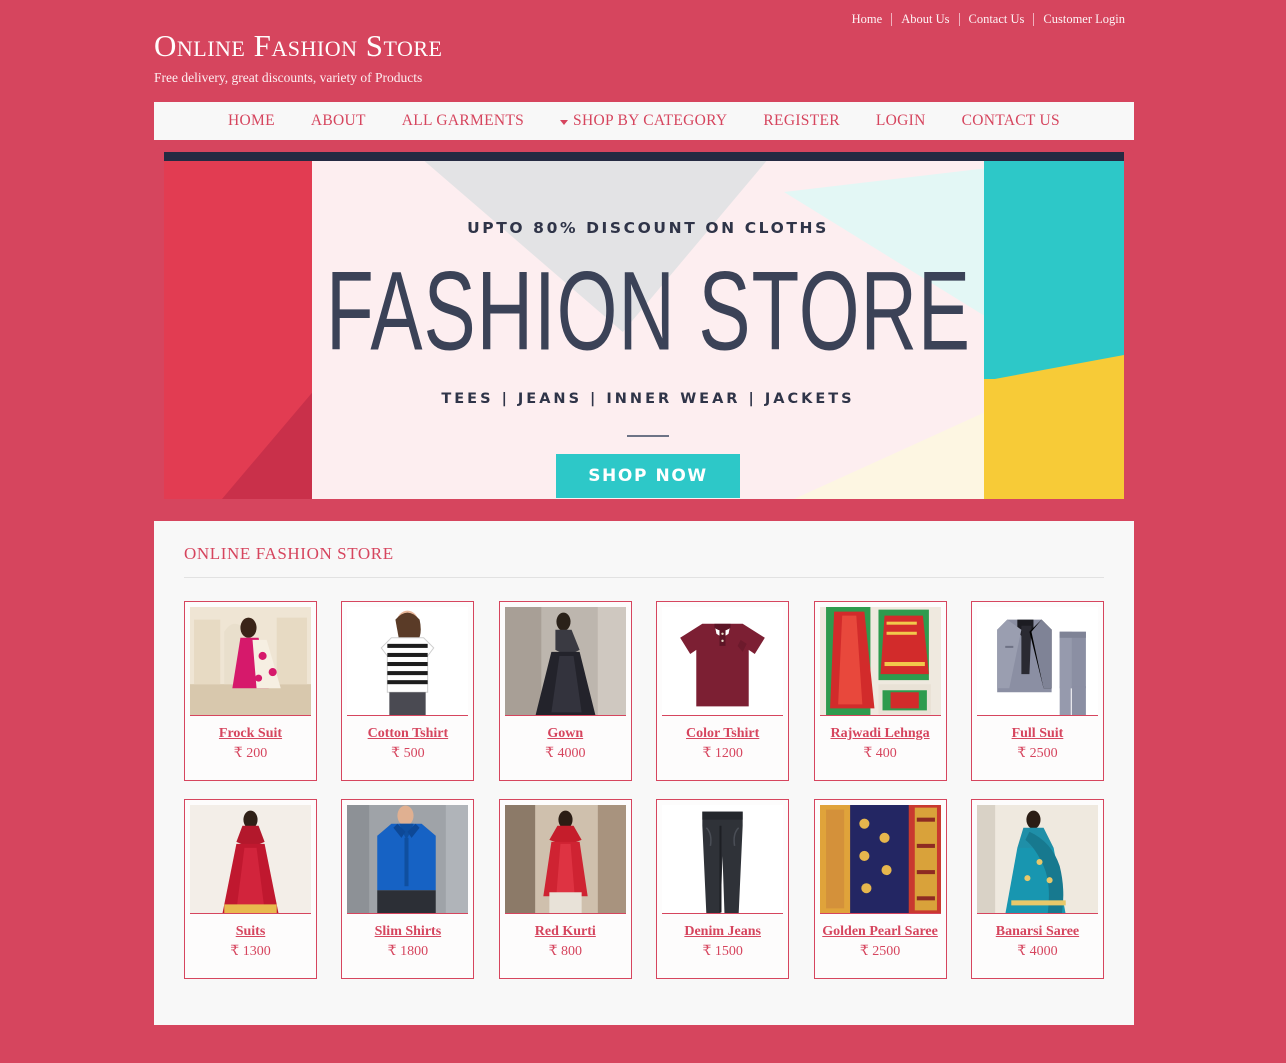 The width and height of the screenshot is (1286, 1063). Describe the element at coordinates (243, 325) in the screenshot. I see `banner-shape-red` at that location.